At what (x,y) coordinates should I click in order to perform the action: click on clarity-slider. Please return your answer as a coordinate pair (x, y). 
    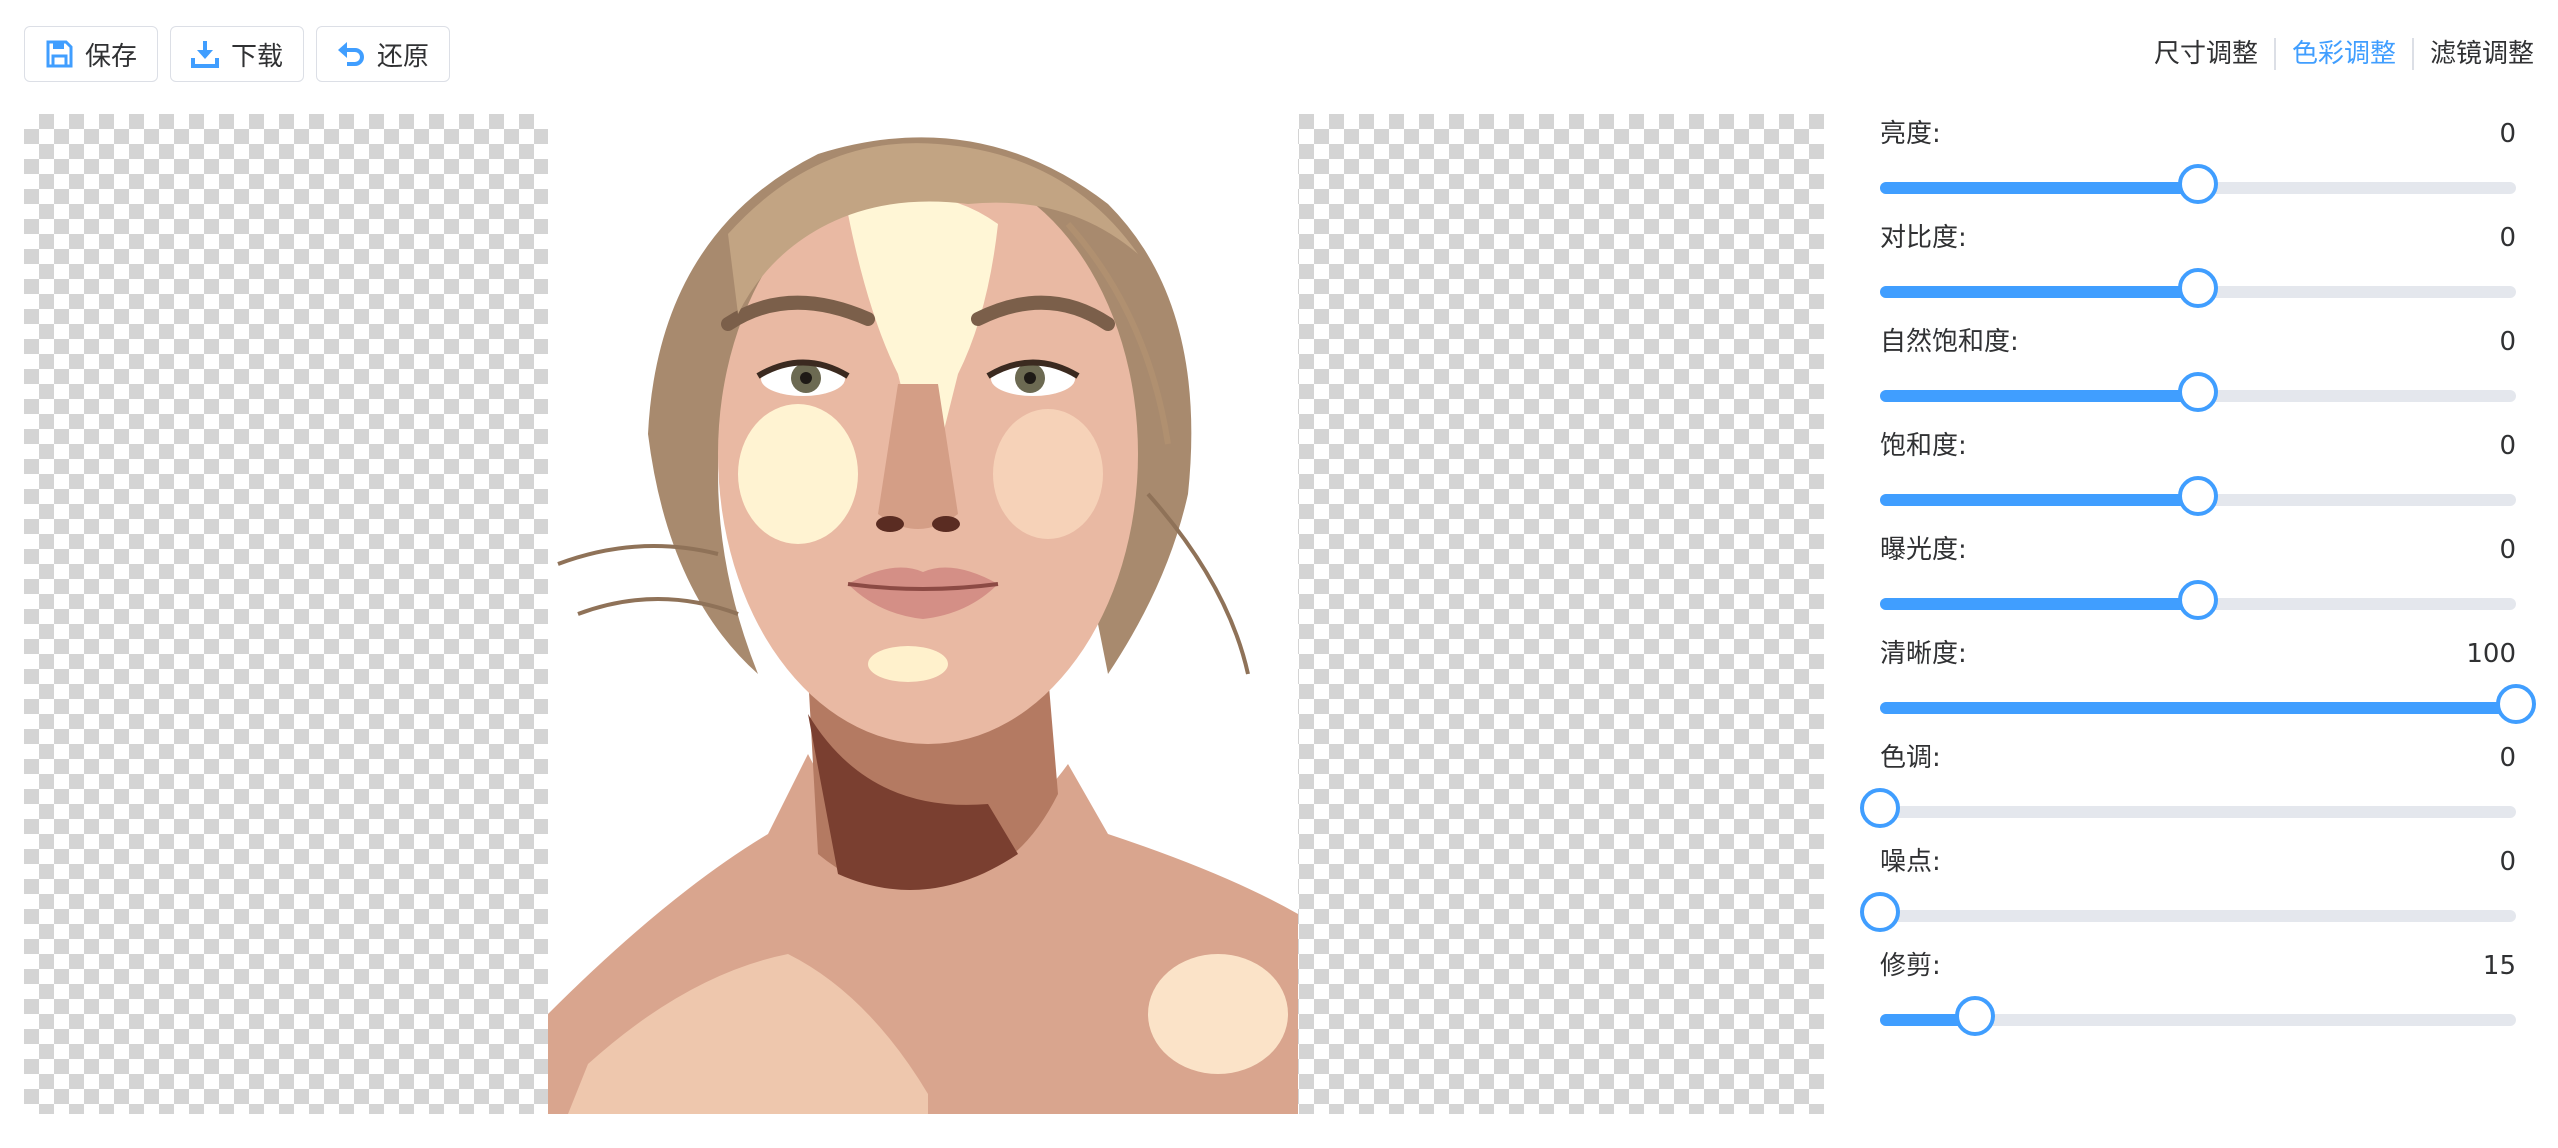
    Looking at the image, I should click on (2208, 704).